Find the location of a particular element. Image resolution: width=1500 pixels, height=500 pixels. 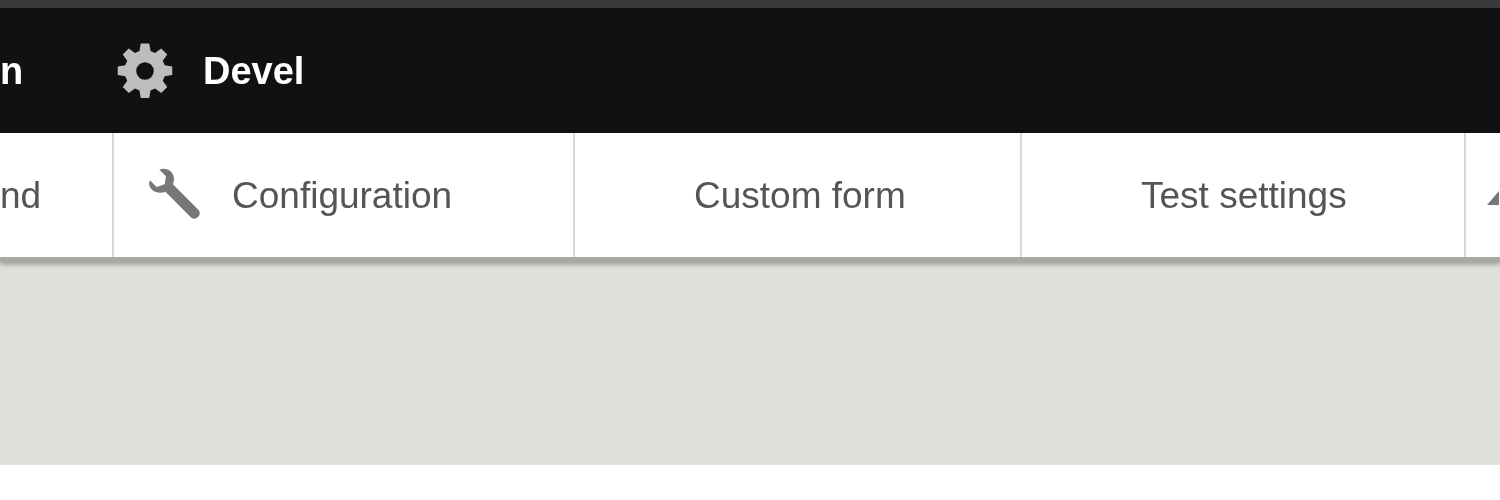

toolbar-link: Devel is located at coordinates (254, 70).